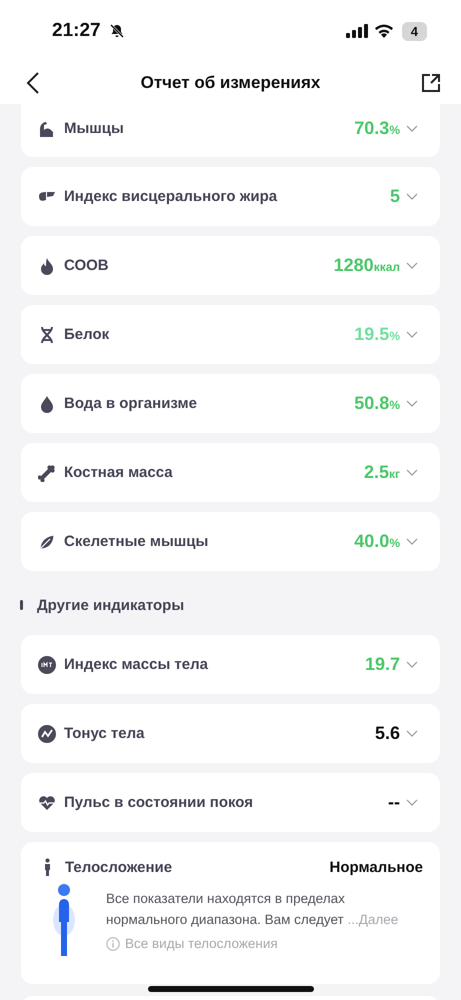  What do you see at coordinates (376, 867) in the screenshot?
I see `body-type-result: Нормальное` at bounding box center [376, 867].